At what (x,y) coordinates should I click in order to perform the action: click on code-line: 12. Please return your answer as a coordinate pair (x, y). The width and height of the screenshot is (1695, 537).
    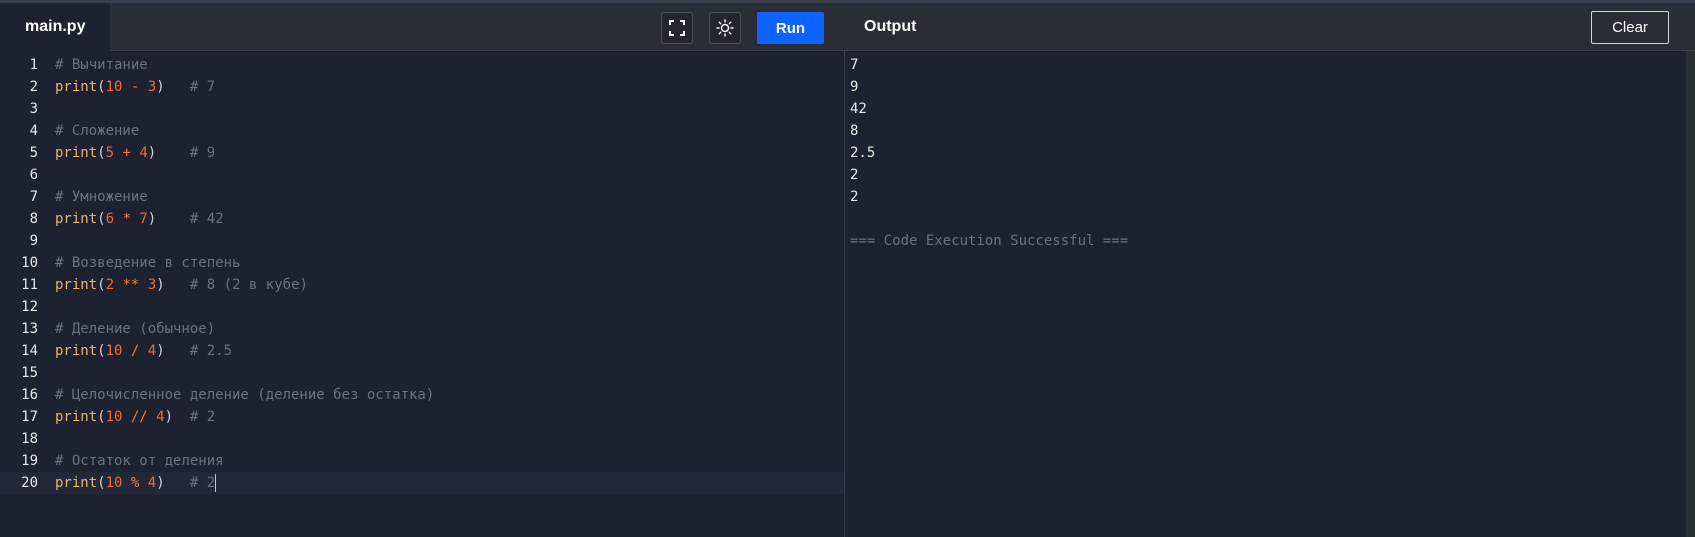
    Looking at the image, I should click on (422, 307).